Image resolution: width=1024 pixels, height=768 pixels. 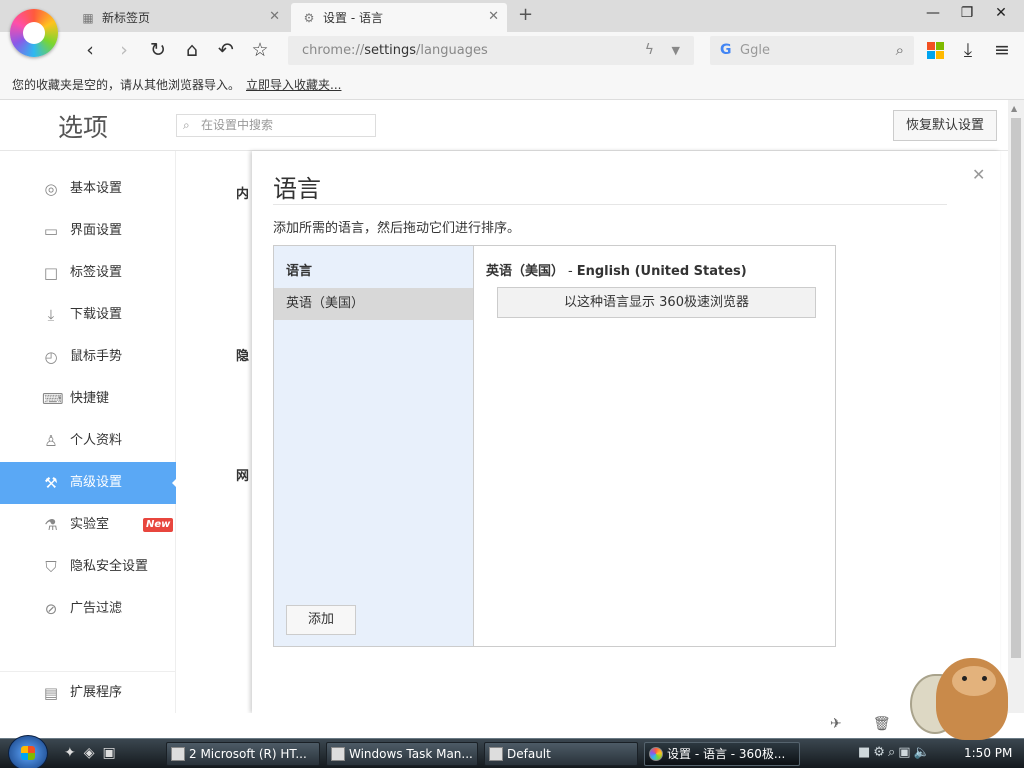 I want to click on scrollbar-thumb, so click(x=1016, y=388).